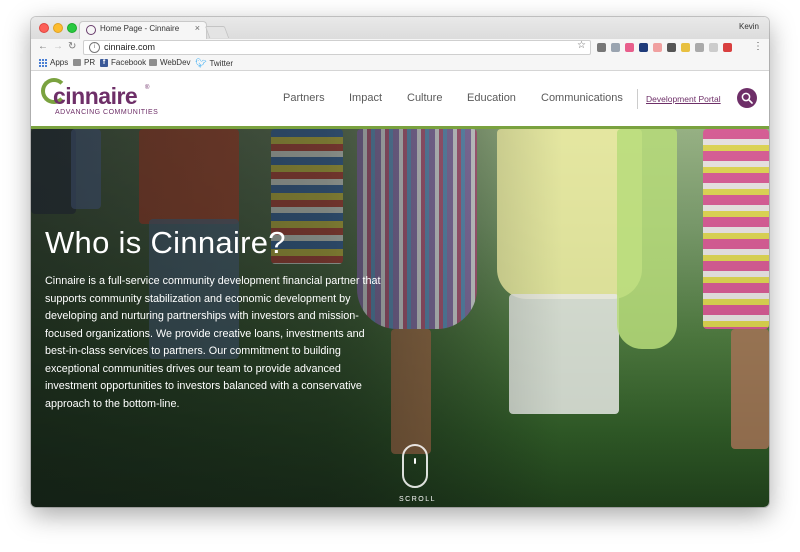  What do you see at coordinates (491, 98) in the screenshot?
I see `nav-education: Education` at bounding box center [491, 98].